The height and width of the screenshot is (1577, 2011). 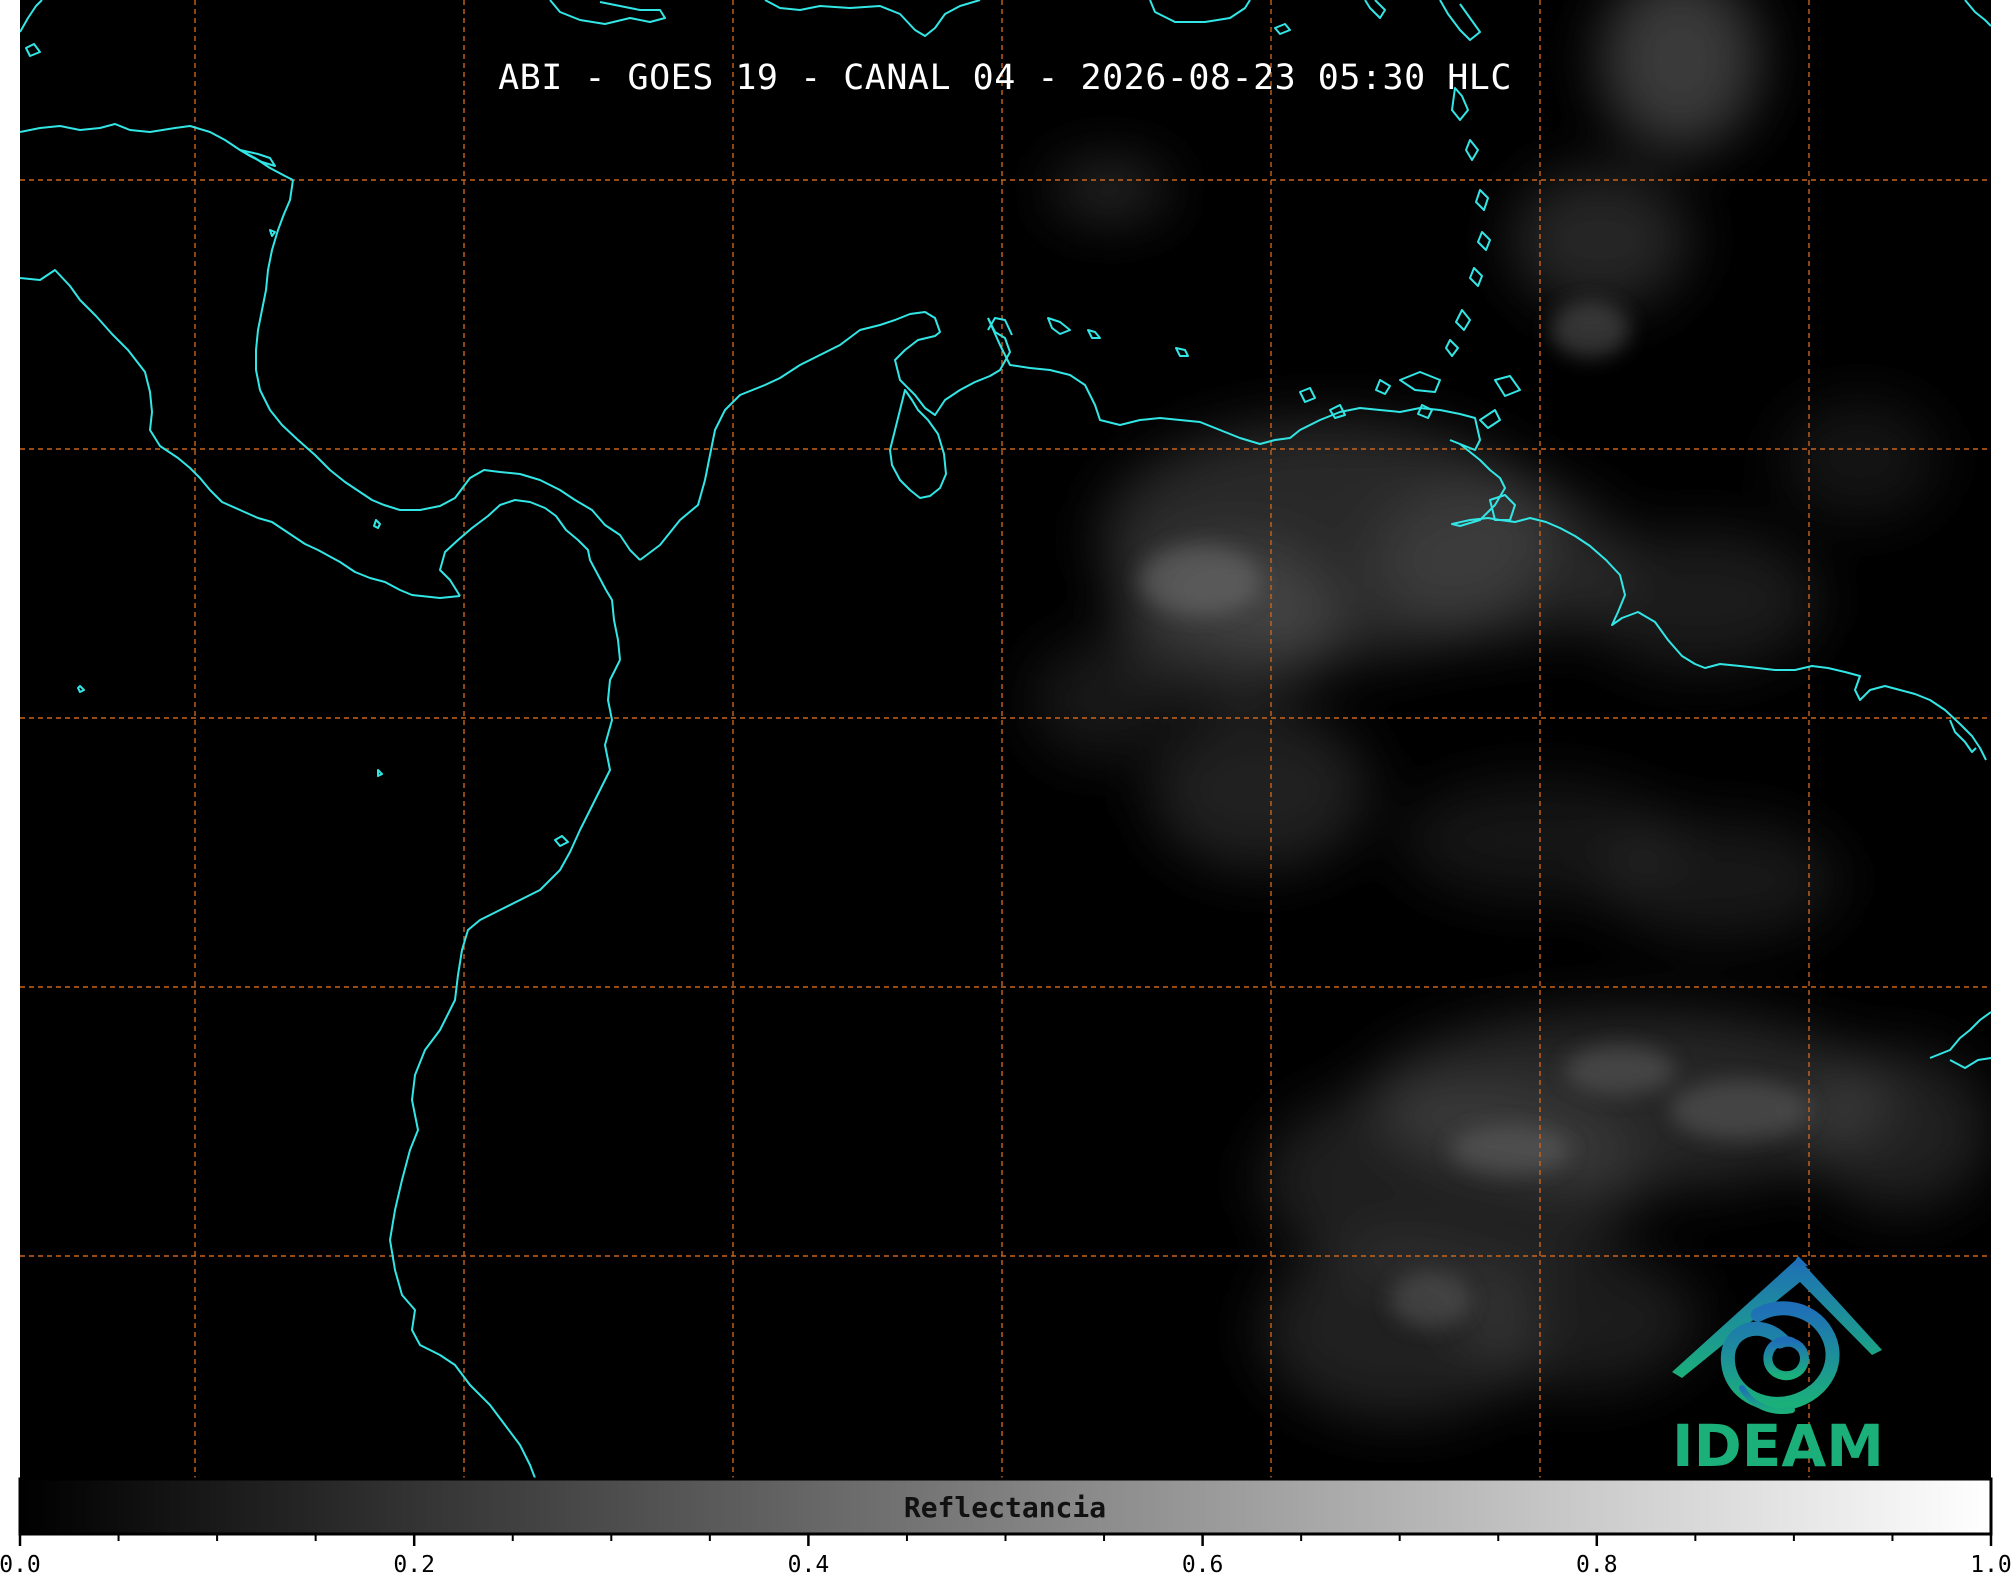 I want to click on ideam-logo-text: IDEAM, so click(x=1778, y=1446).